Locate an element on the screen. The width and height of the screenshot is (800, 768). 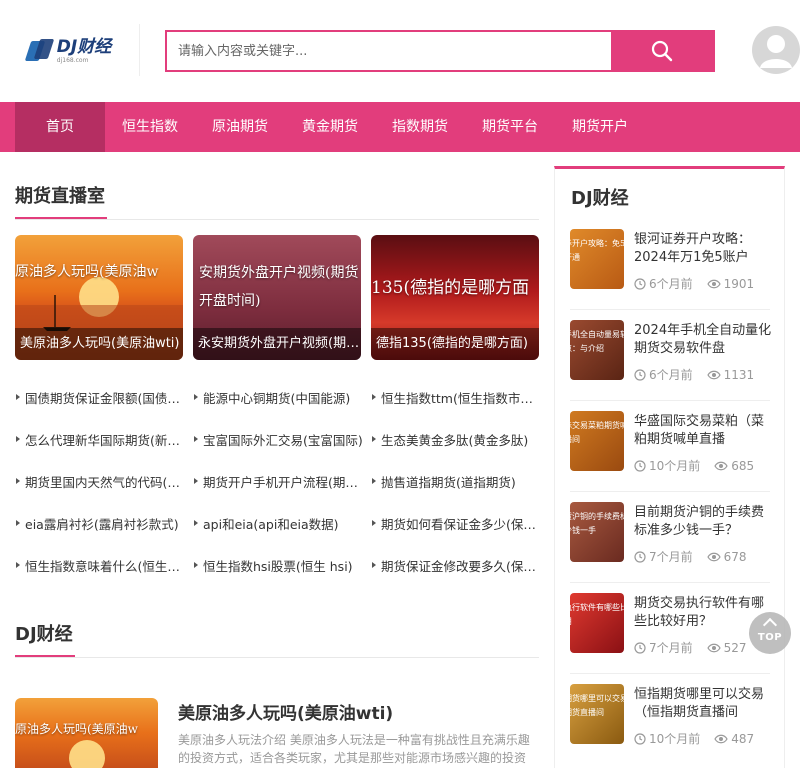
article-views: 1901 is located at coordinates (739, 283).